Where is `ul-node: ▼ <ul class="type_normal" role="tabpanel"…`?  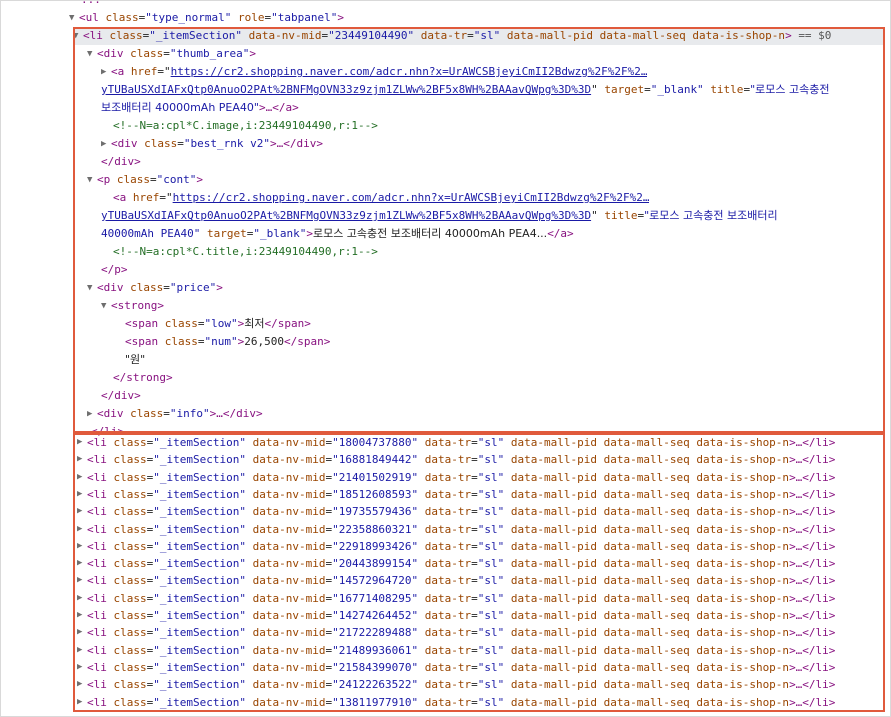 ul-node: ▼ <ul class="type_normal" role="tabpanel"… is located at coordinates (206, 18).